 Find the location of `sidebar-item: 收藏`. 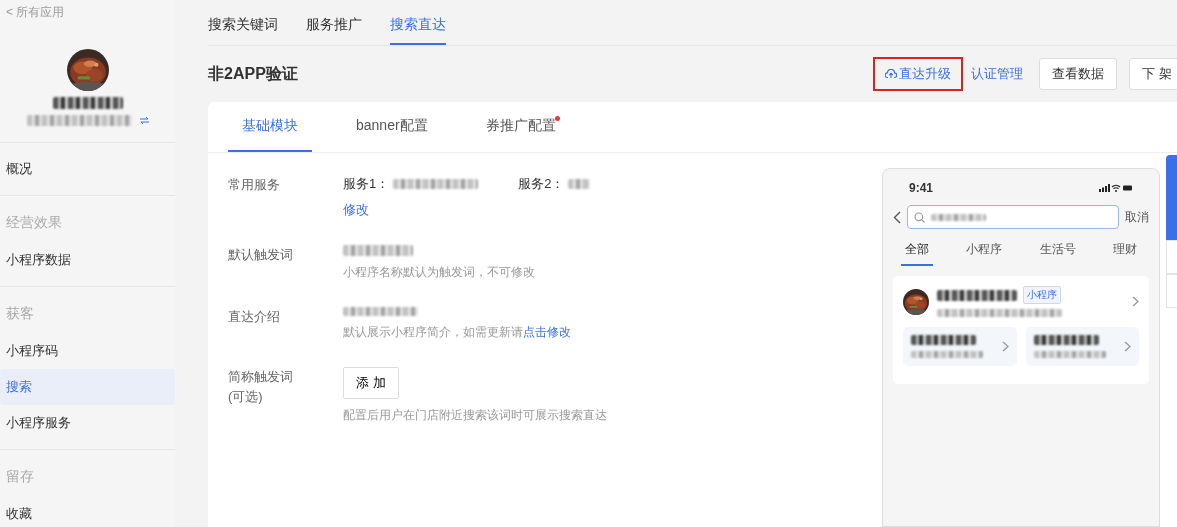

sidebar-item: 收藏 is located at coordinates (87, 511).